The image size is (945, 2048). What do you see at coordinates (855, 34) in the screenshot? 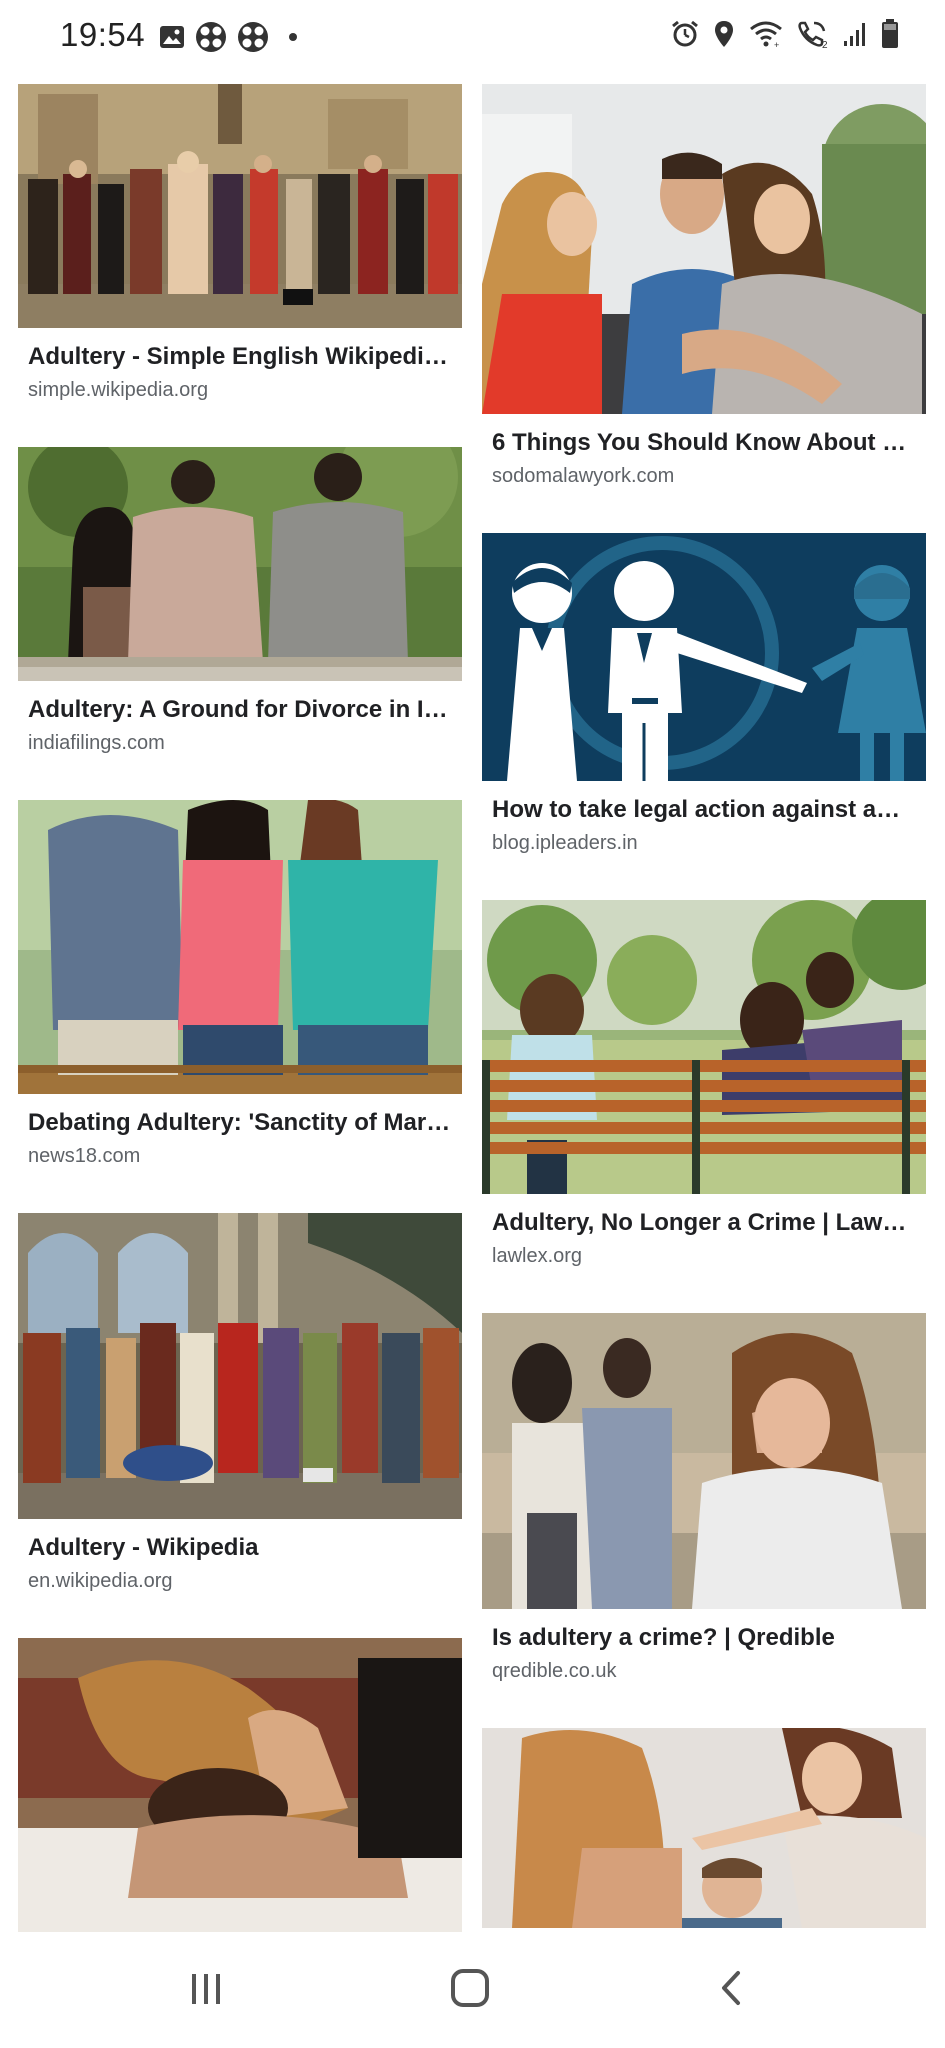
I see `signal-icon` at bounding box center [855, 34].